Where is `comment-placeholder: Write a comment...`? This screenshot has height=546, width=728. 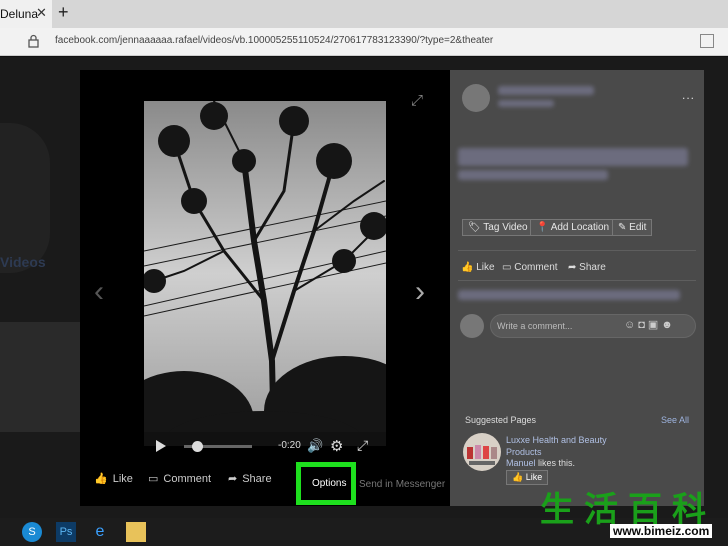
comment-placeholder: Write a comment... is located at coordinates (535, 326).